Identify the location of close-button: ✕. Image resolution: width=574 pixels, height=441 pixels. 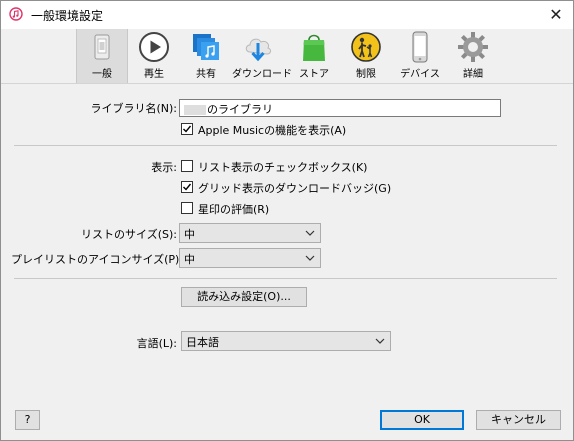
(556, 15).